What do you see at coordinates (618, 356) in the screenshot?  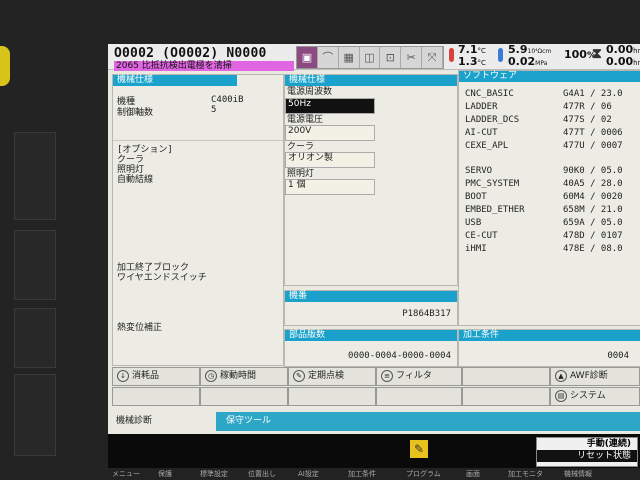 I see `machining-value: 0004` at bounding box center [618, 356].